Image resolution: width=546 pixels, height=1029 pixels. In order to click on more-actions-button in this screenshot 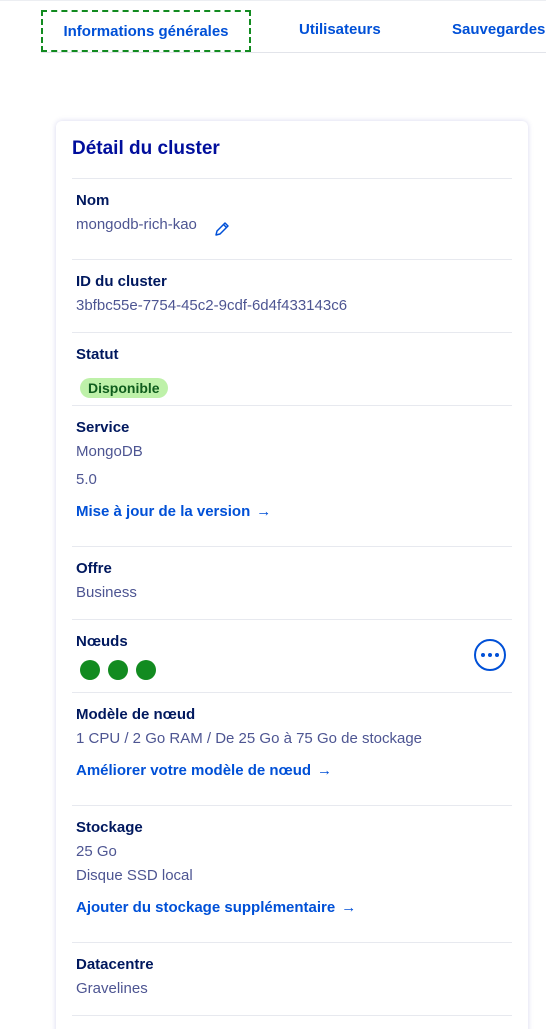, I will do `click(490, 655)`.